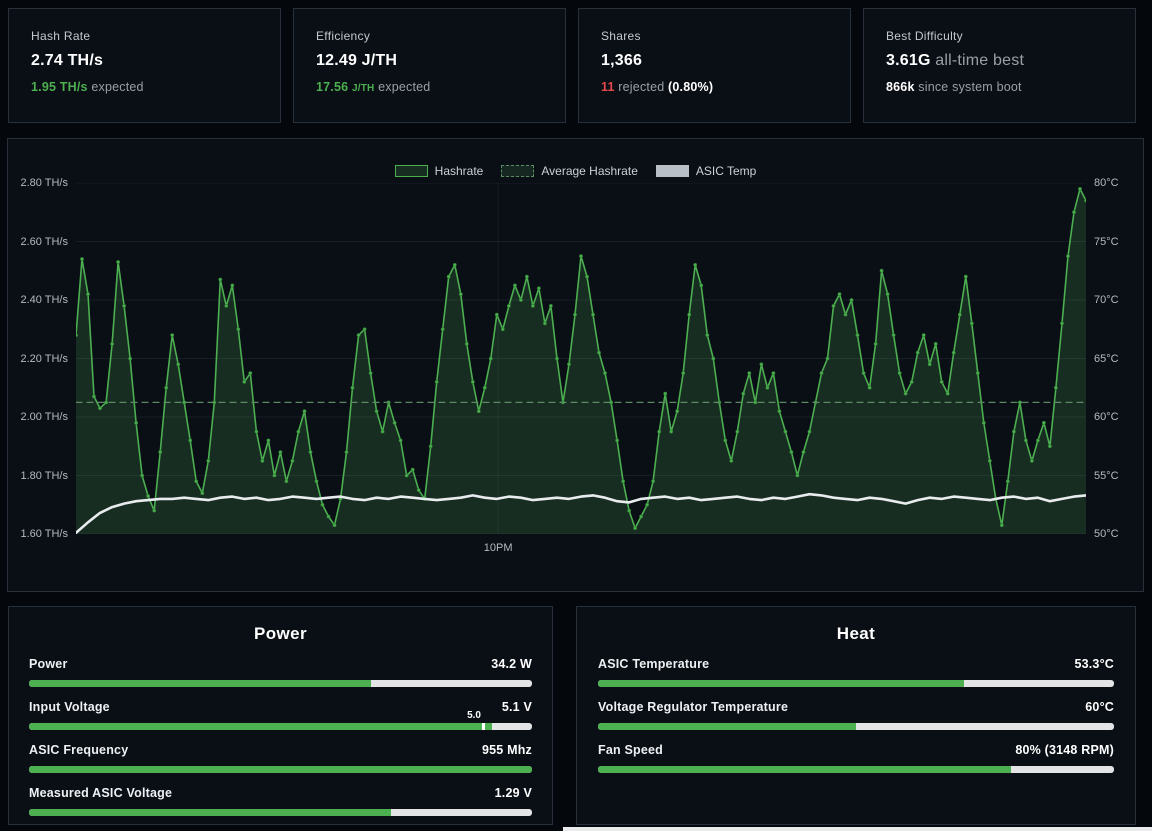 The image size is (1152, 831). Describe the element at coordinates (280, 812) in the screenshot. I see `measured-asic-voltage-progress-bar` at that location.